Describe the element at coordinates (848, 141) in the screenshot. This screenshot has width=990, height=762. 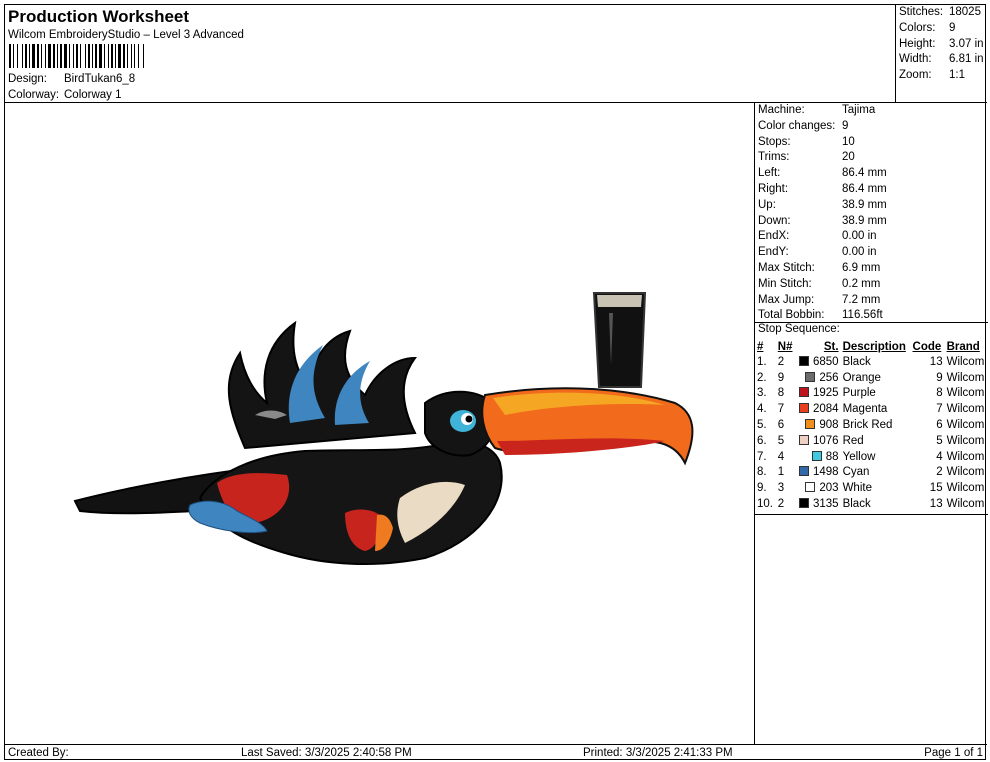
I see `spec-value: 10` at that location.